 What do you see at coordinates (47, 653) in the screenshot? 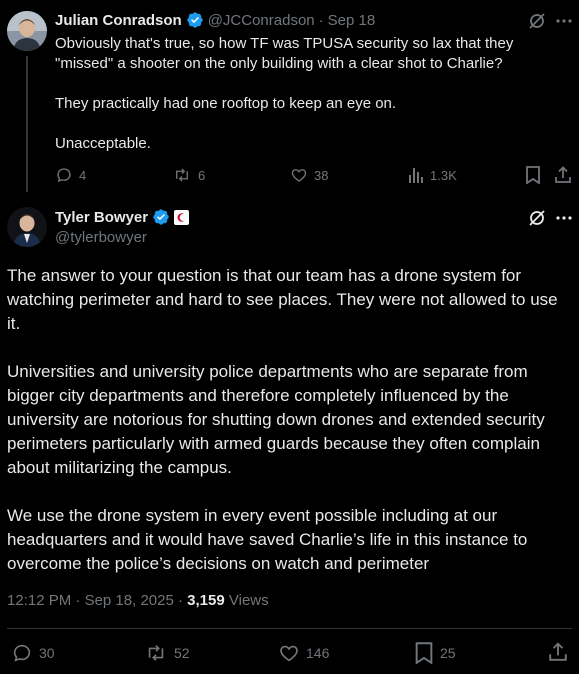
I see `reply-count: 30` at bounding box center [47, 653].